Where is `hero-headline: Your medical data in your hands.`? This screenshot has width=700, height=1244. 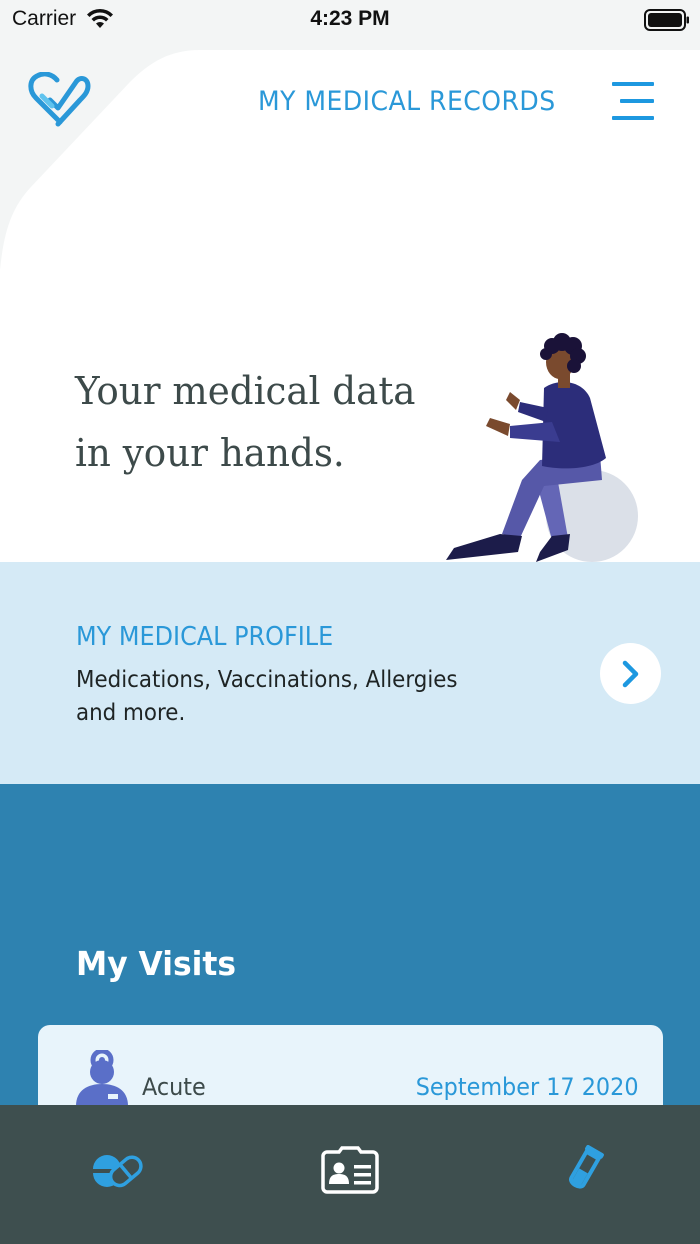
hero-headline: Your medical data in your hands. is located at coordinates (245, 422).